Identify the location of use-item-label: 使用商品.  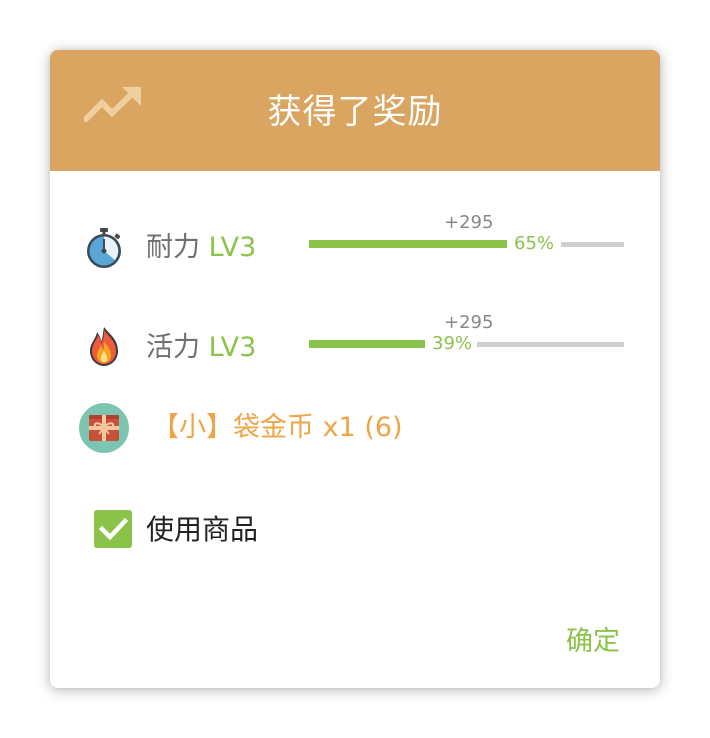
(202, 529).